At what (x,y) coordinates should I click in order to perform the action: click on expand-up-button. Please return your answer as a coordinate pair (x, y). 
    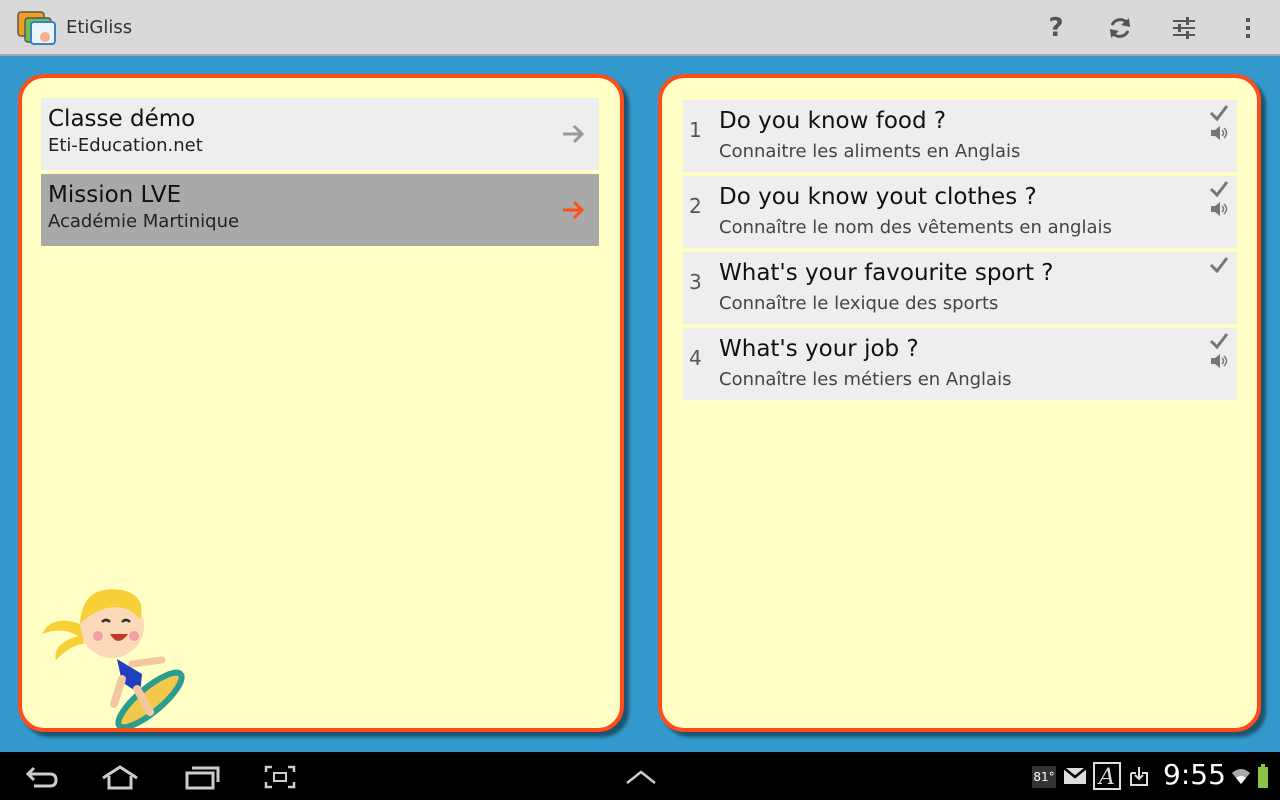
    Looking at the image, I should click on (641, 777).